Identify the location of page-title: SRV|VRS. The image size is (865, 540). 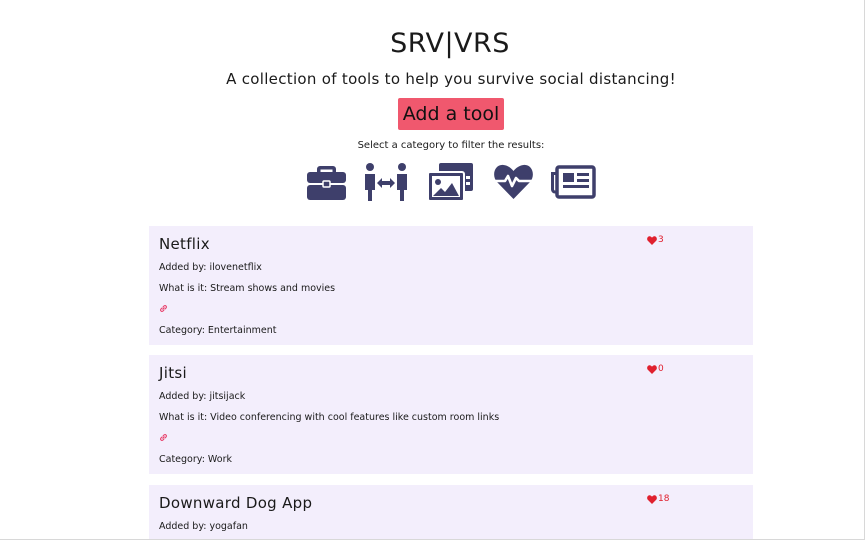
(450, 43).